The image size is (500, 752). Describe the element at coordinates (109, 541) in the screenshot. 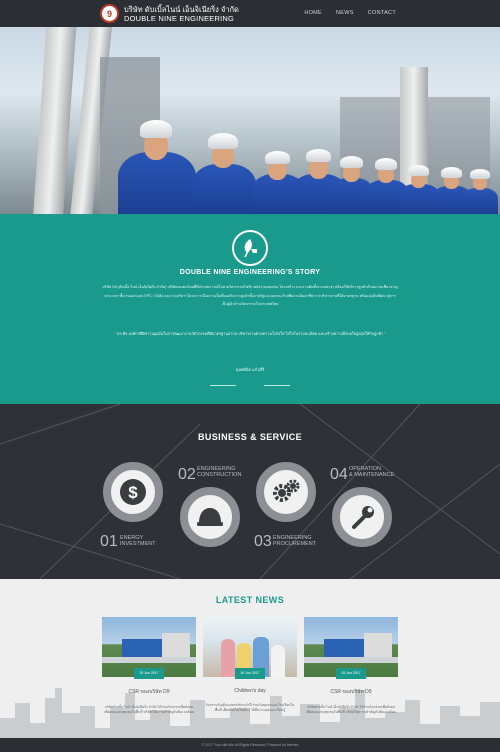

I see `service-number: 01` at that location.